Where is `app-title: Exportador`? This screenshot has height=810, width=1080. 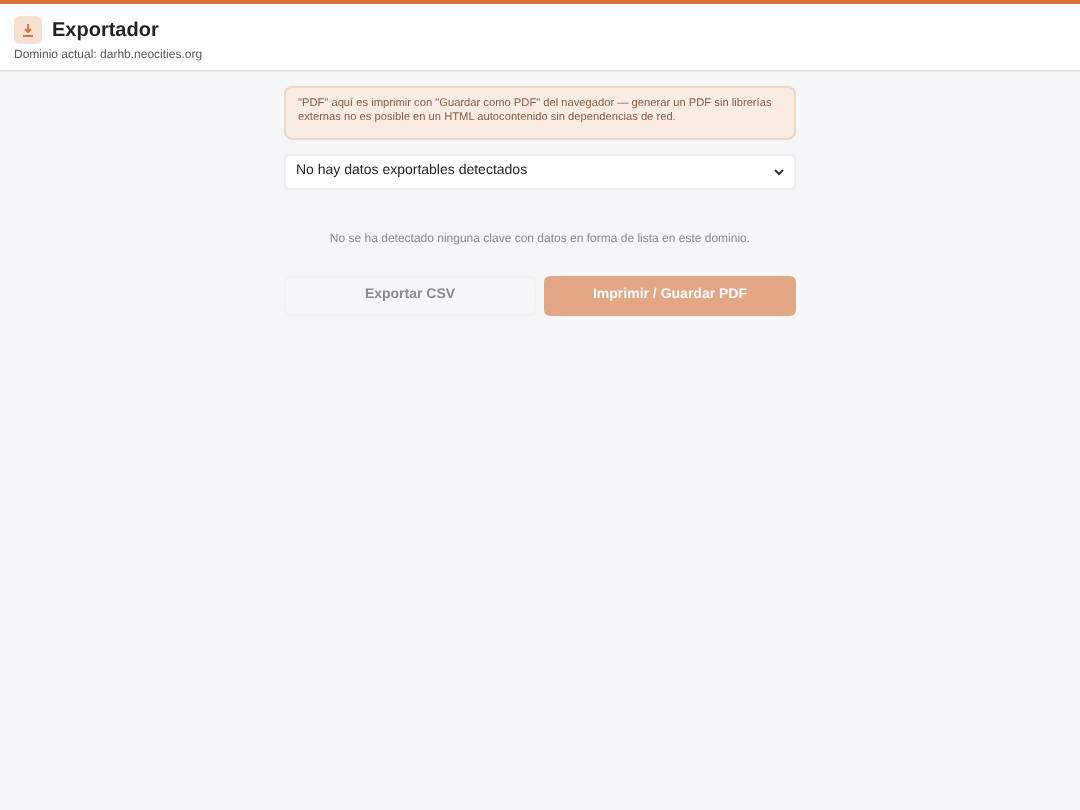 app-title: Exportador is located at coordinates (105, 30).